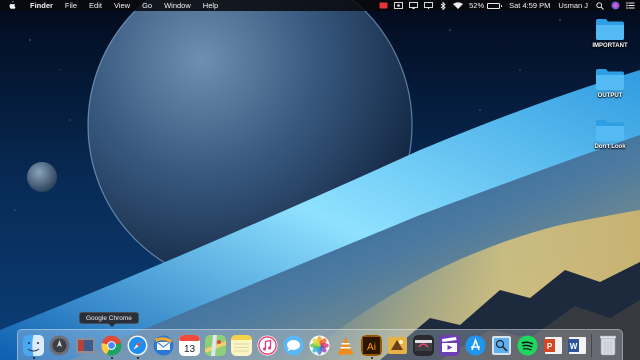 The image size is (640, 360). What do you see at coordinates (85, 345) in the screenshot?
I see `dock-photo-booth` at bounding box center [85, 345].